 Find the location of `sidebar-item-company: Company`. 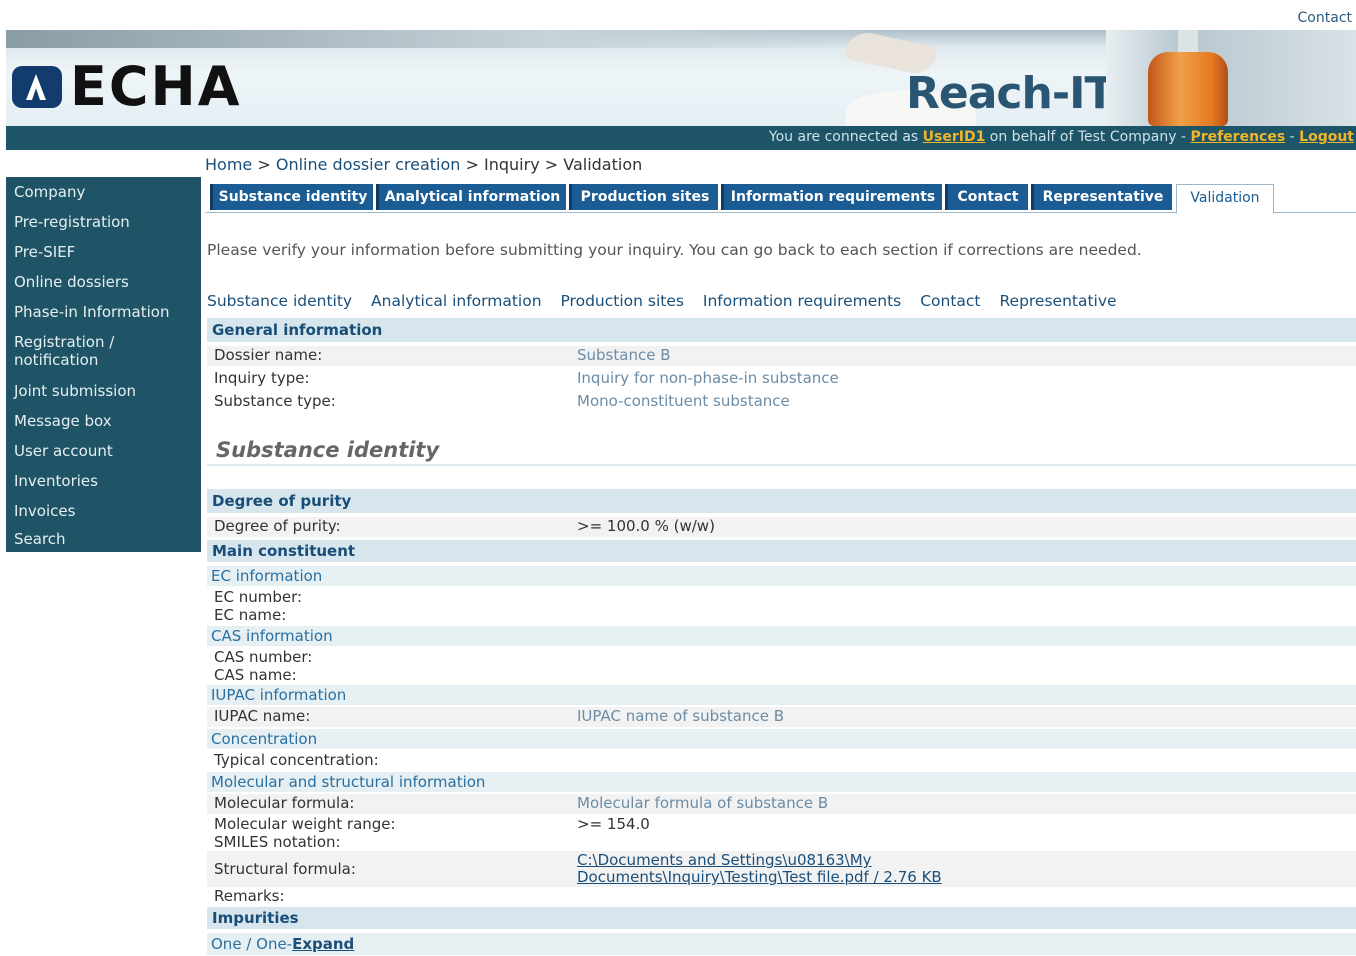

sidebar-item-company: Company is located at coordinates (49, 192).